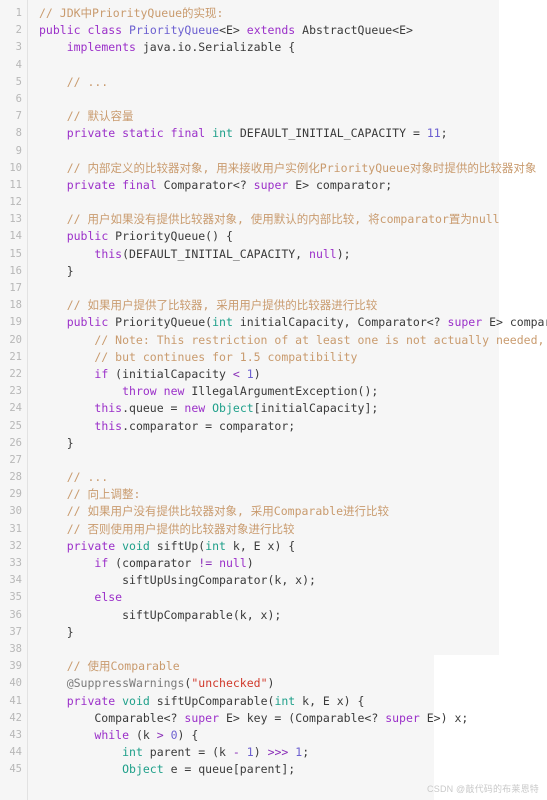 Image resolution: width=547 pixels, height=800 pixels. What do you see at coordinates (158, 529) in the screenshot?
I see `code-line-content: // 否则使用用户提供的比较器对象进行比较` at bounding box center [158, 529].